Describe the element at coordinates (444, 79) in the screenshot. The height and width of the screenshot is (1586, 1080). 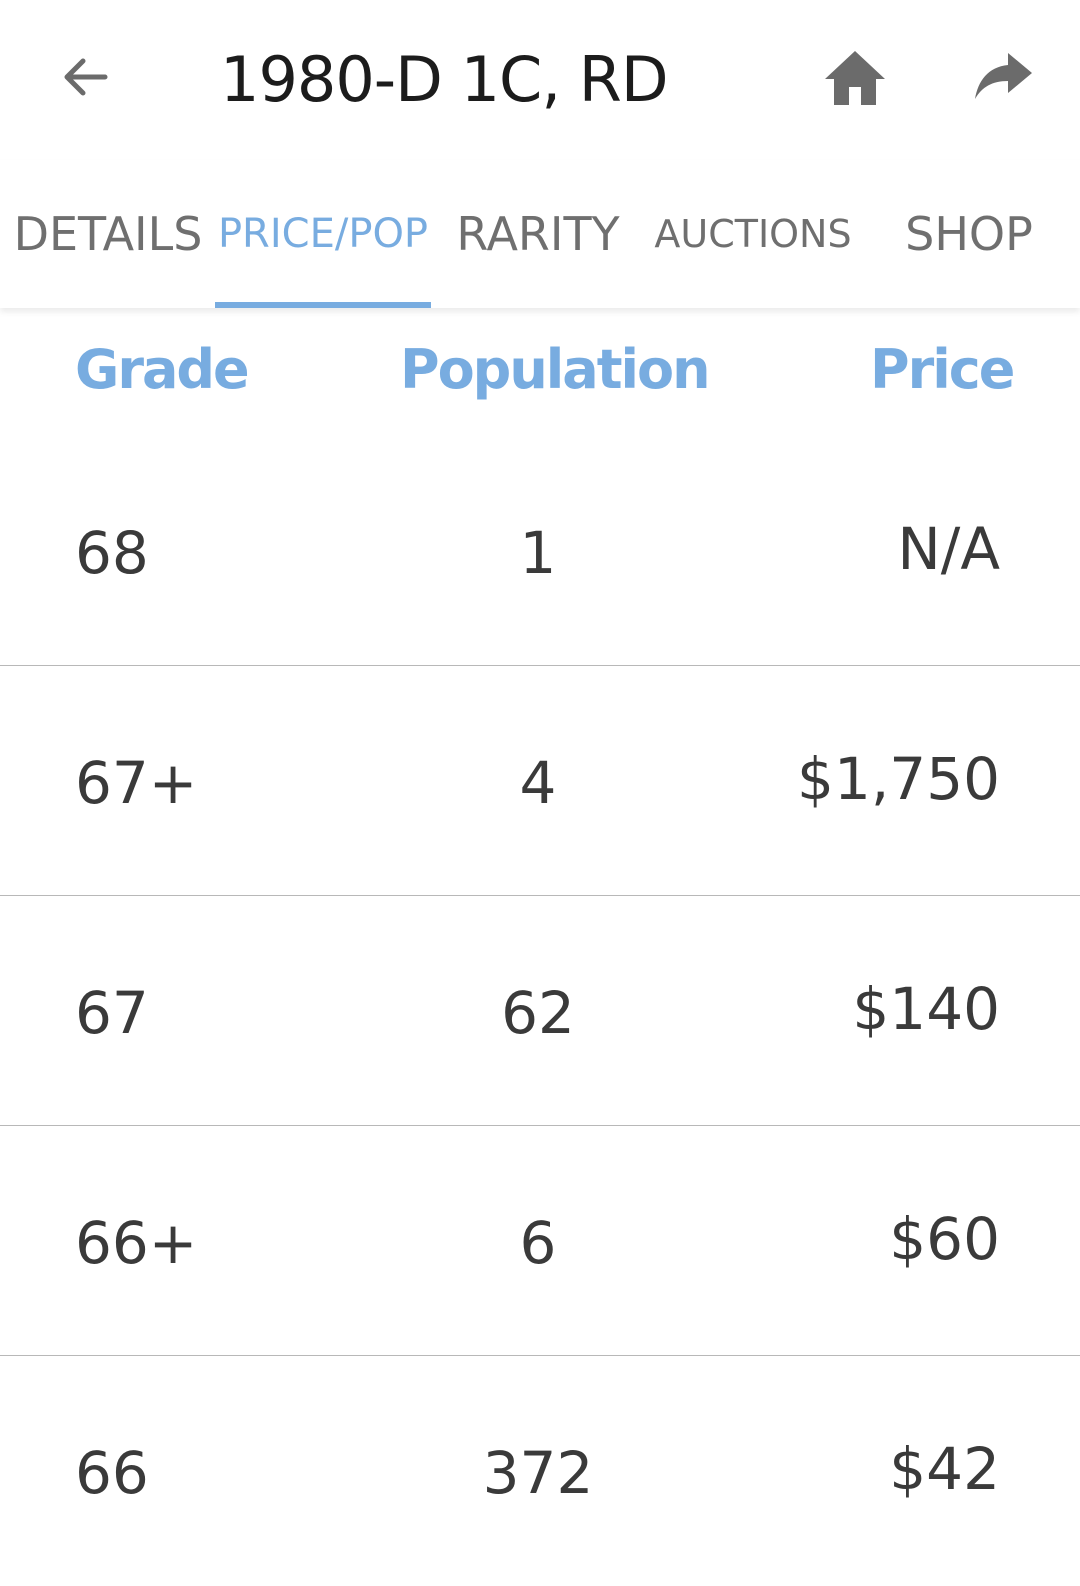
I see `page-title: 1980-D 1C, RD` at that location.